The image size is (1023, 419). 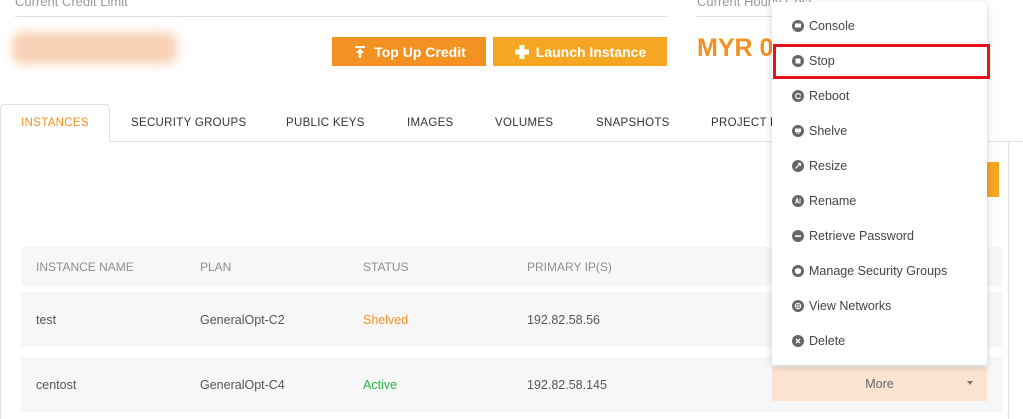 I want to click on menu-item-label: Rename, so click(x=833, y=201).